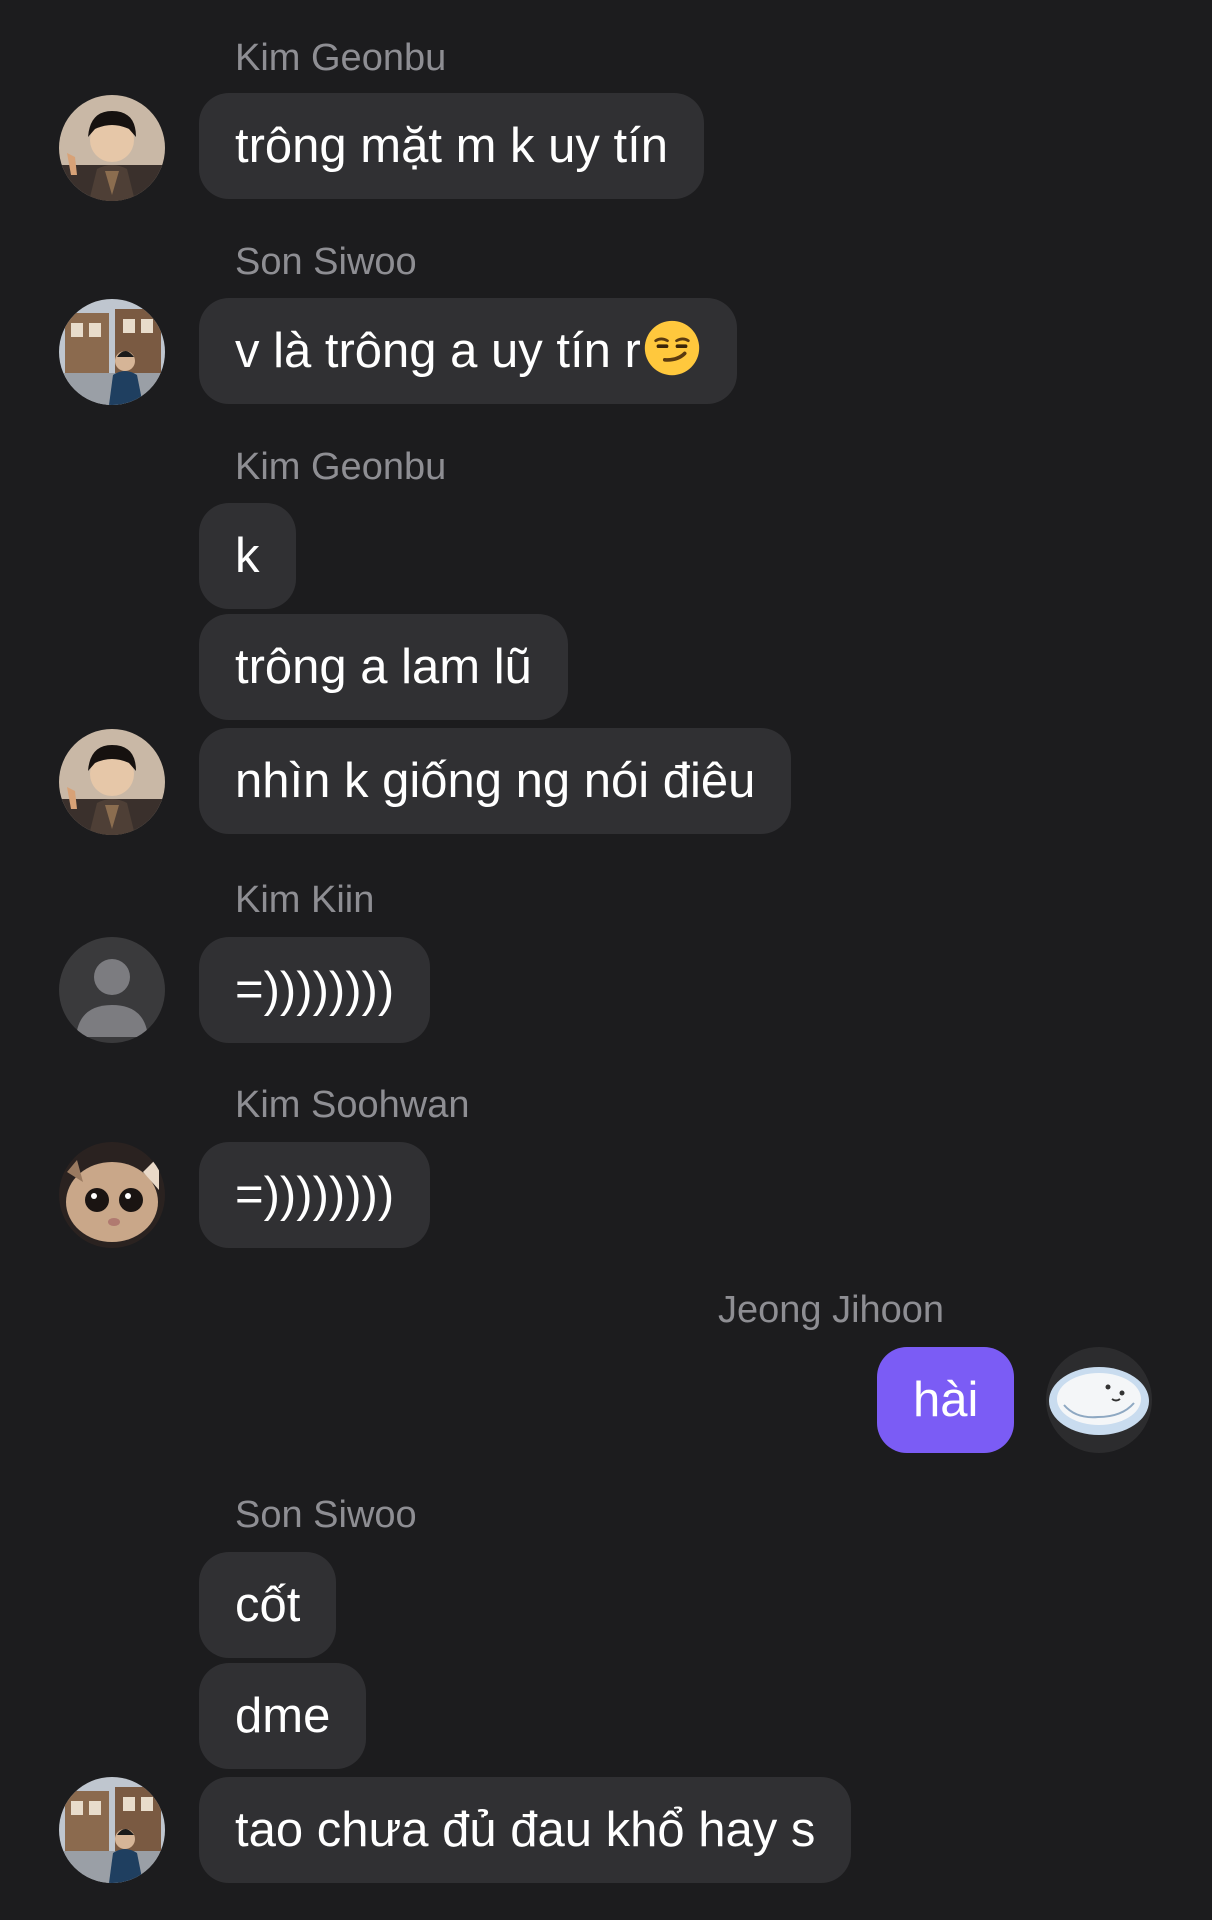 The width and height of the screenshot is (1212, 1920). What do you see at coordinates (383, 667) in the screenshot?
I see `message-bubble: trông a lam lũ` at bounding box center [383, 667].